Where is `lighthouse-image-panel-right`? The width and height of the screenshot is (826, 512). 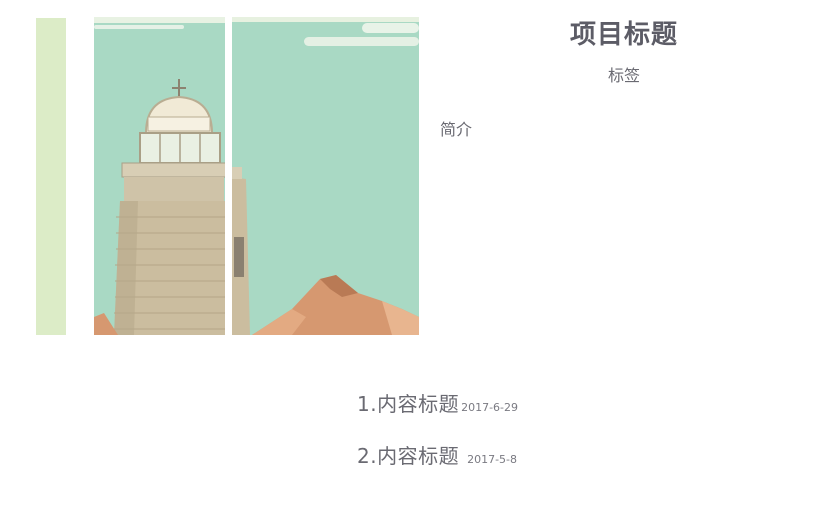
lighthouse-image-panel-right is located at coordinates (325, 176).